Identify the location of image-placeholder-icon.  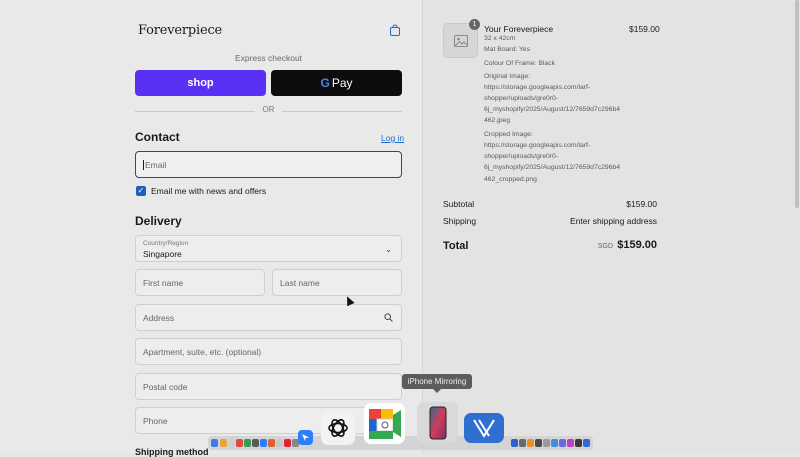
(460, 40).